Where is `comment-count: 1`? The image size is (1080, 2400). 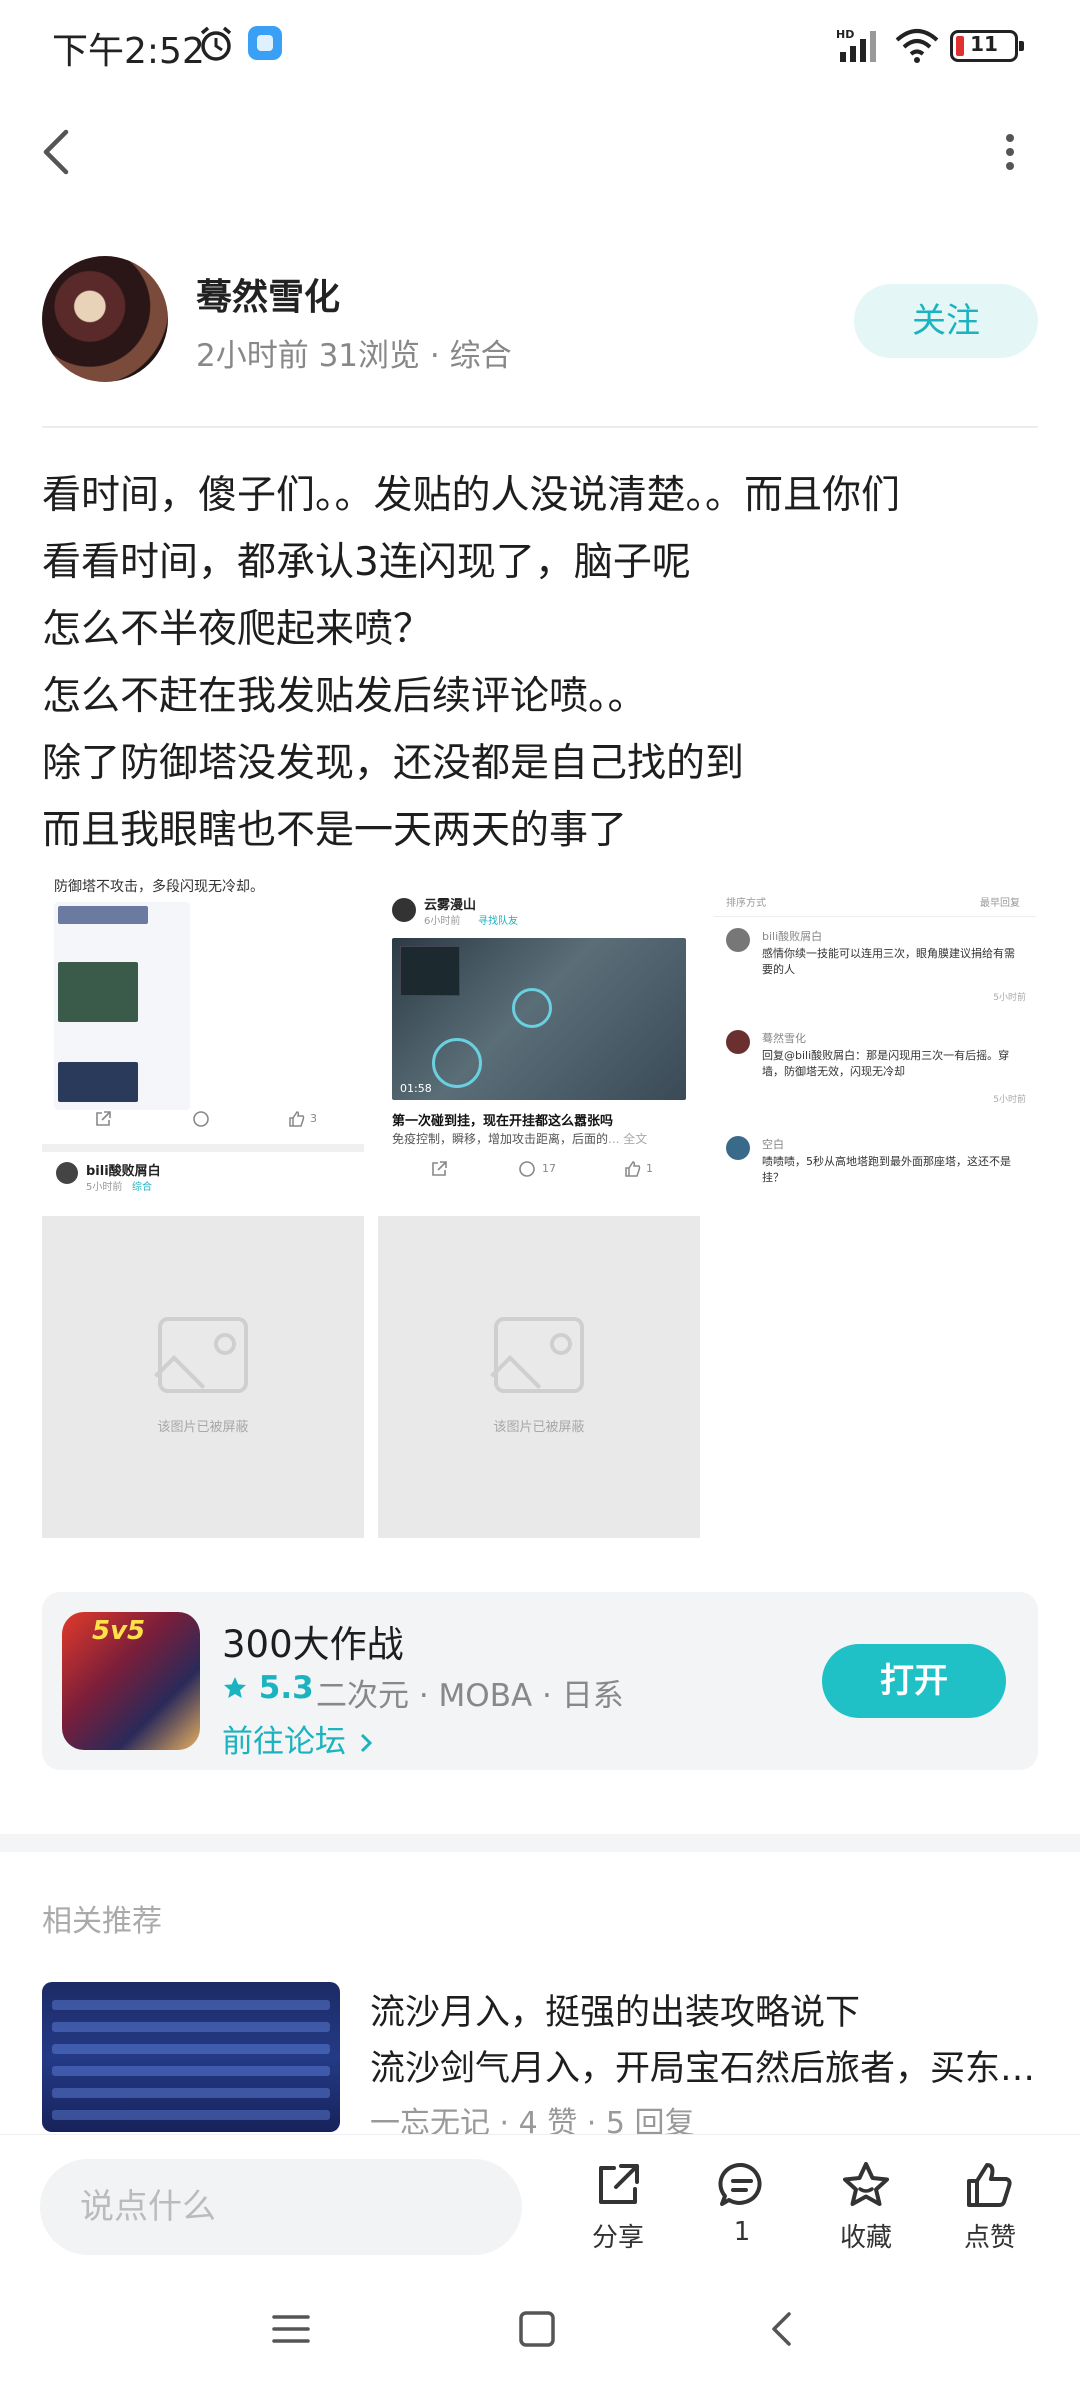 comment-count: 1 is located at coordinates (742, 2232).